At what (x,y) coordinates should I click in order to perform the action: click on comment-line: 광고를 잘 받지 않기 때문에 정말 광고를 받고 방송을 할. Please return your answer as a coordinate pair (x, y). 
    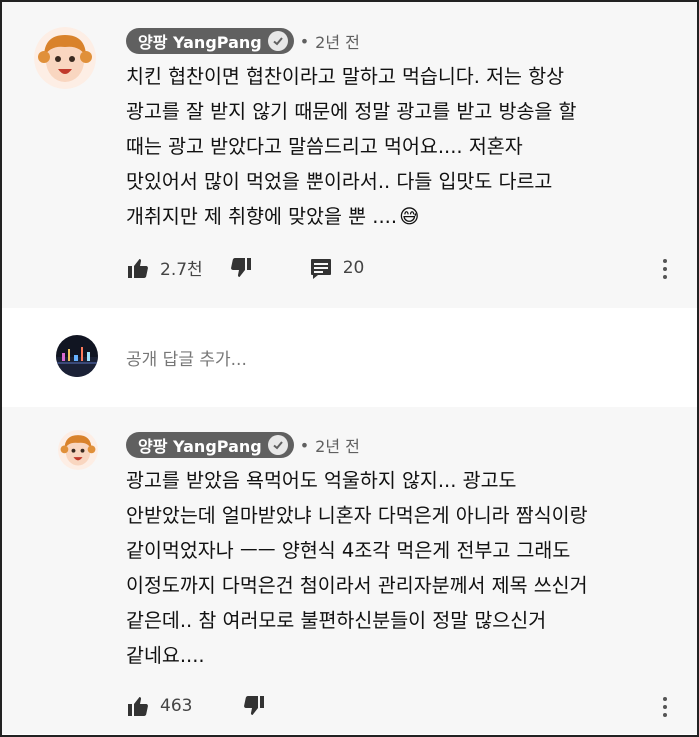
    Looking at the image, I should click on (351, 111).